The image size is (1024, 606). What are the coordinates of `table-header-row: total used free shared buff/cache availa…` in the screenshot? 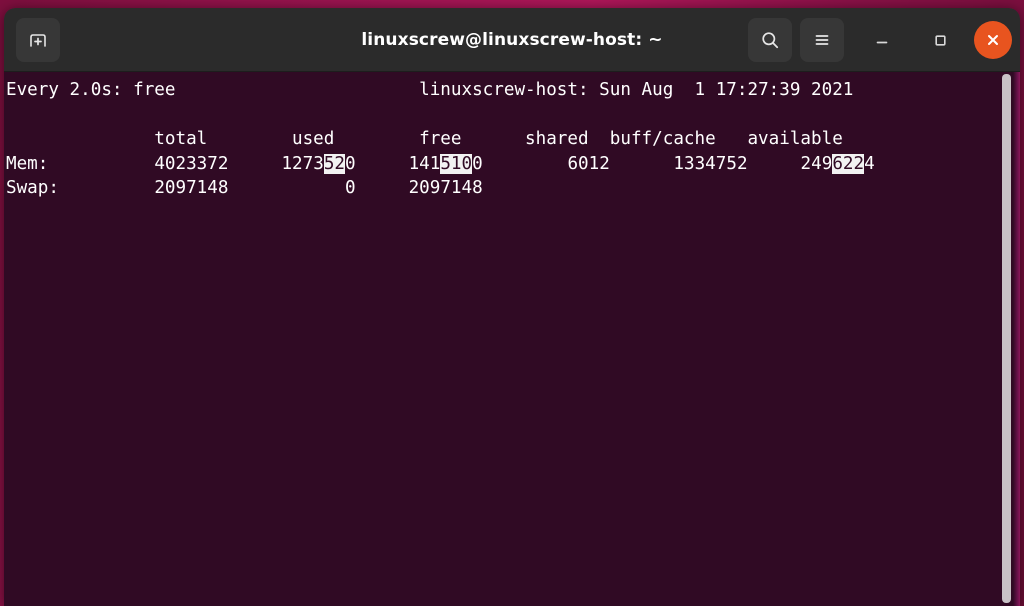 It's located at (424, 139).